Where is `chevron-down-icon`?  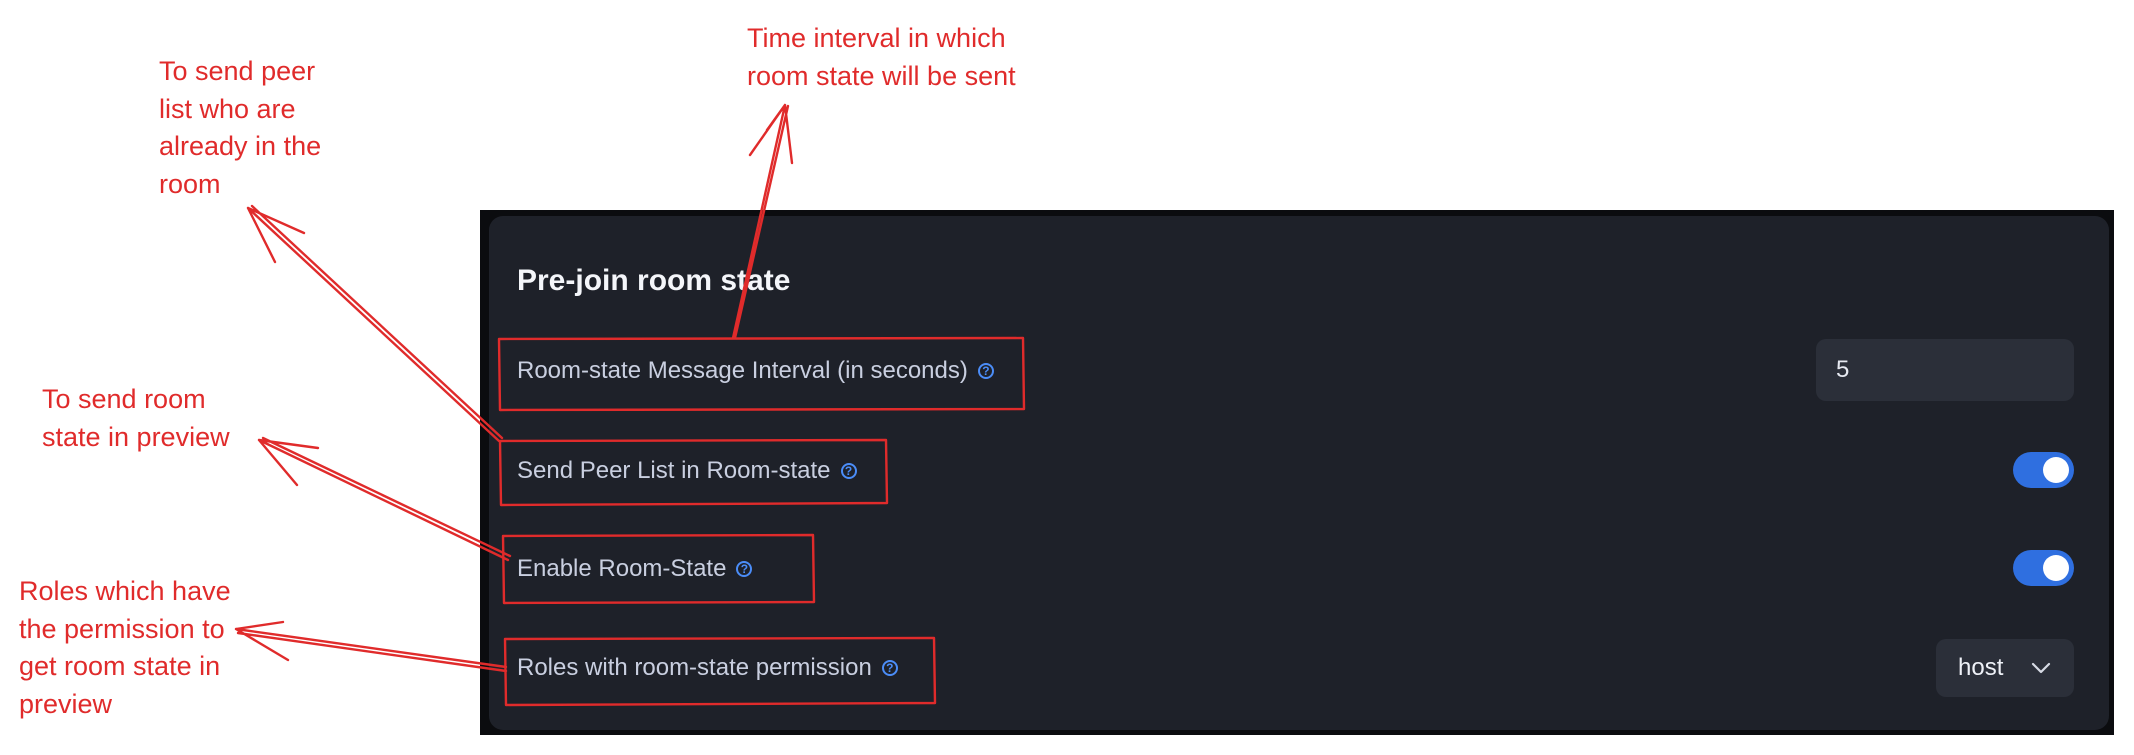 chevron-down-icon is located at coordinates (2041, 668).